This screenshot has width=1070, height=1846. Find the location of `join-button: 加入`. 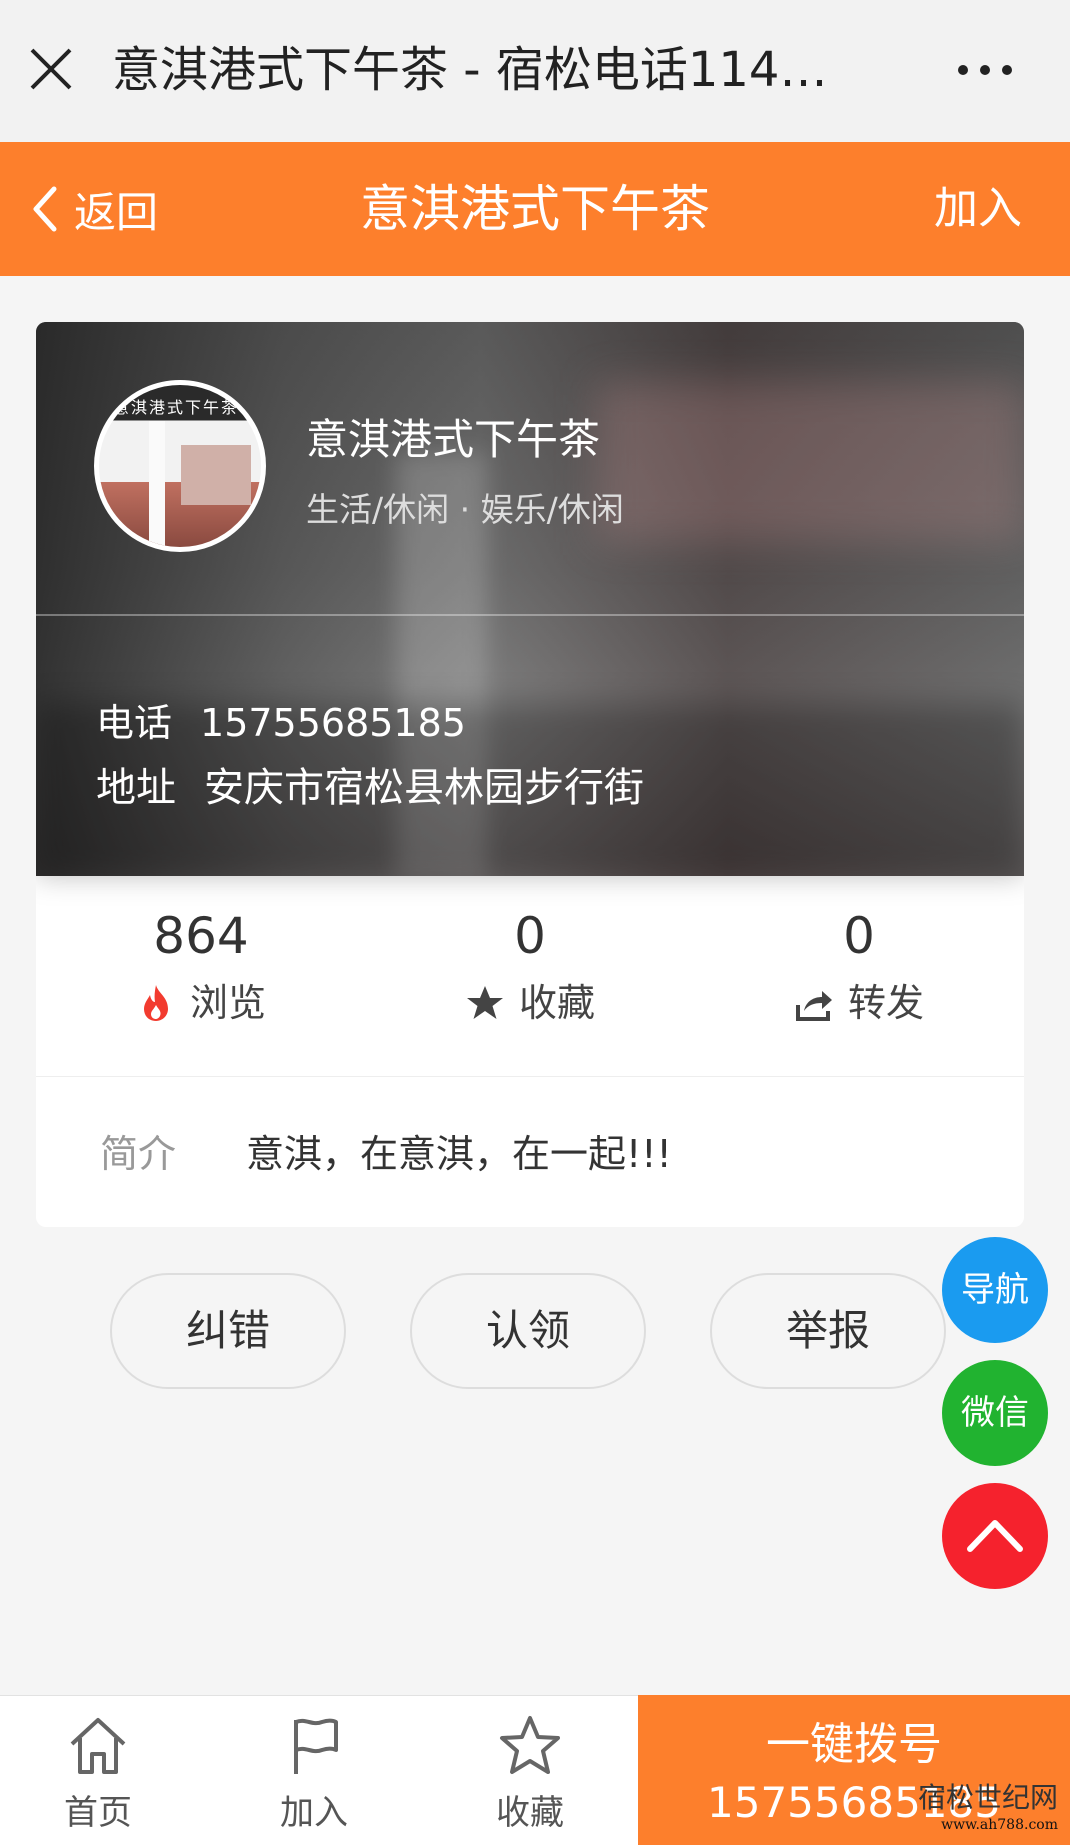

join-button: 加入 is located at coordinates (978, 209).